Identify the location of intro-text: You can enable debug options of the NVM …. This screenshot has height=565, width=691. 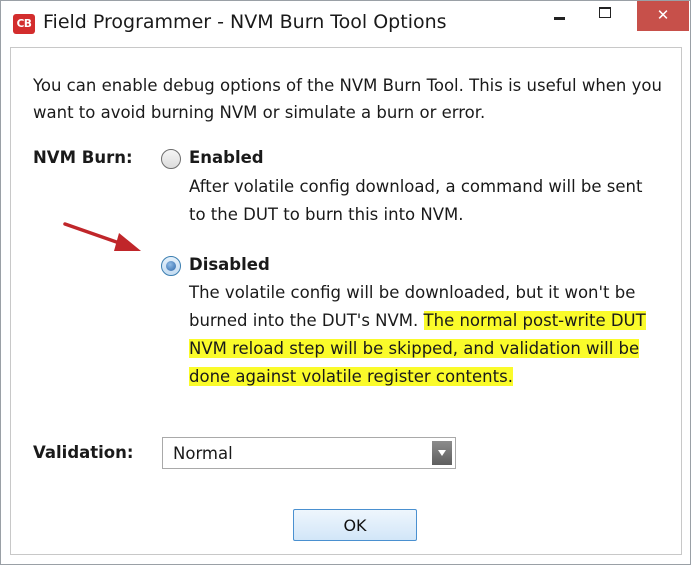
(347, 99).